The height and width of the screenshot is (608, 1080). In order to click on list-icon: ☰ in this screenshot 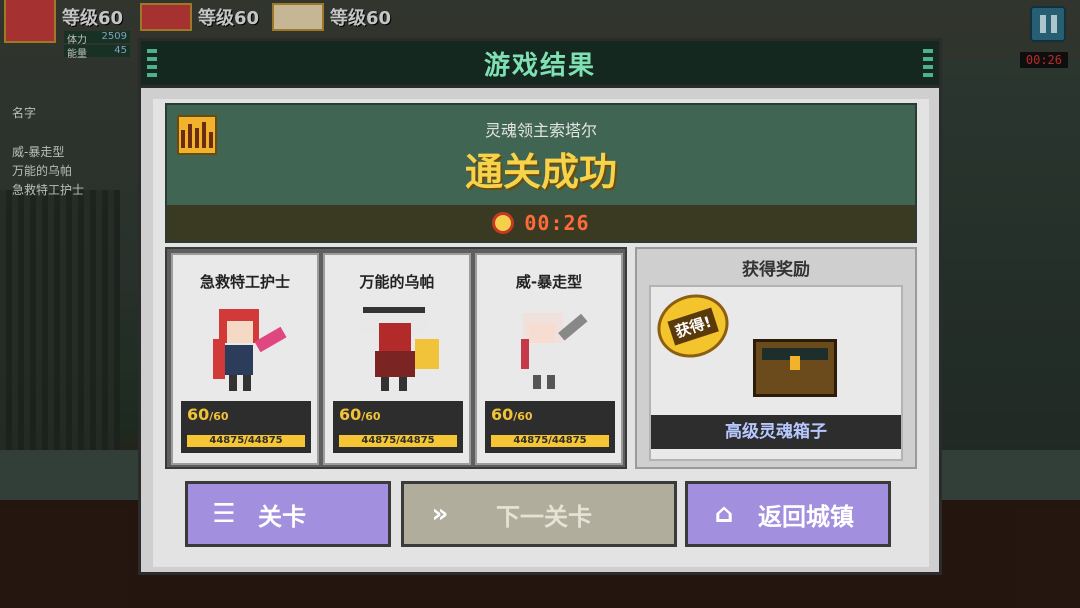, I will do `click(224, 514)`.